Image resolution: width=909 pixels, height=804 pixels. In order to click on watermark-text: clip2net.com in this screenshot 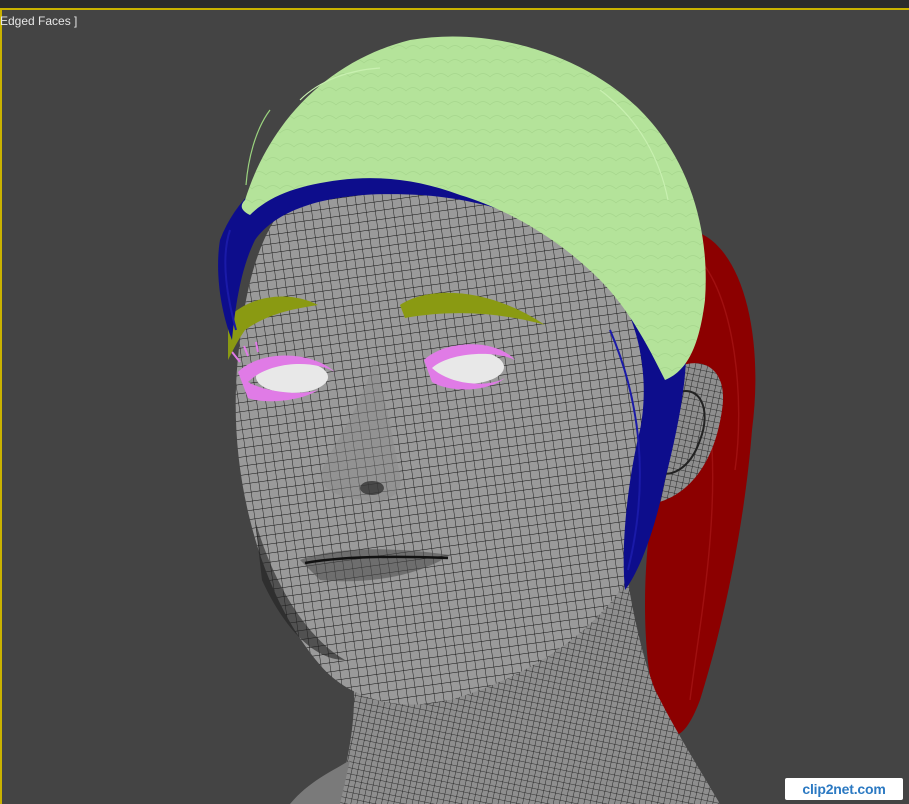, I will do `click(844, 789)`.